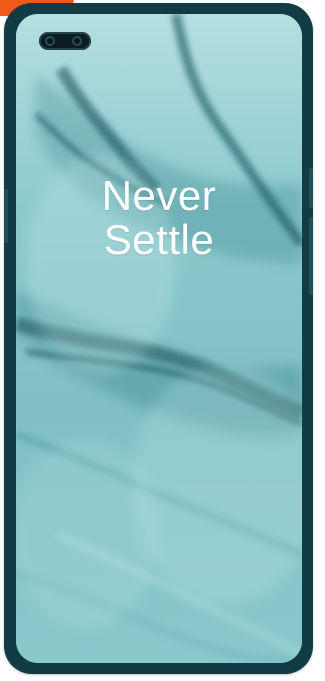  What do you see at coordinates (159, 239) in the screenshot?
I see `slogan-line-2: Settle` at bounding box center [159, 239].